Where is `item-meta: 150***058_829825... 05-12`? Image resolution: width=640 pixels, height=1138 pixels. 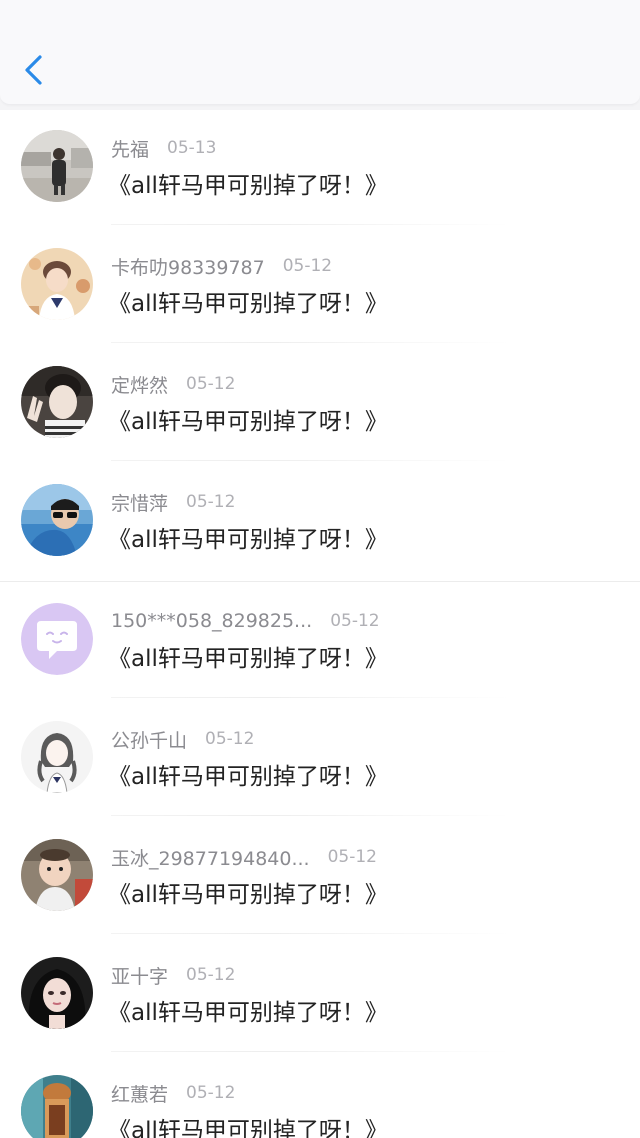 item-meta: 150***058_829825... 05-12 is located at coordinates (245, 621).